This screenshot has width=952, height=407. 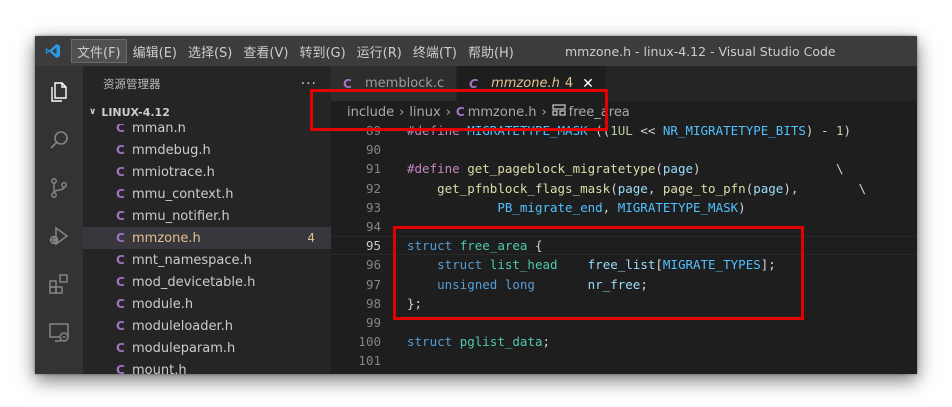 I want to click on file-item: Cmoduleloader.h, so click(x=207, y=326).